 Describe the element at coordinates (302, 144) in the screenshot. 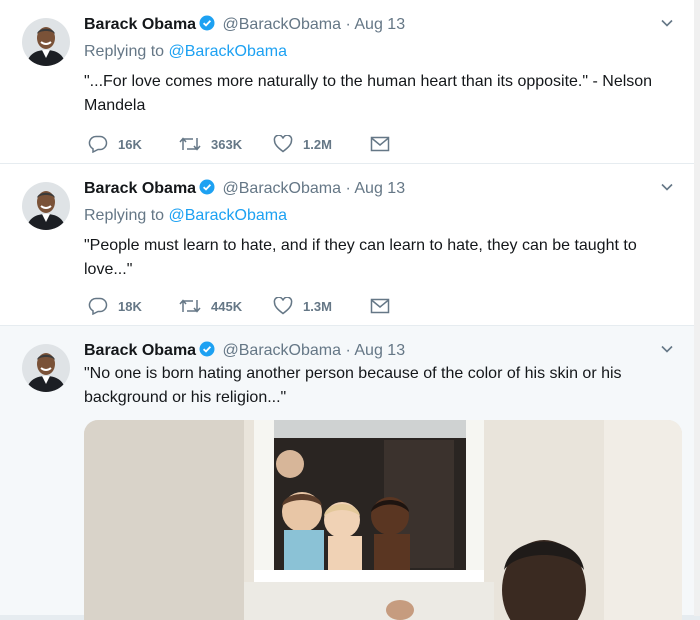

I see `like-button: 1.2M` at that location.